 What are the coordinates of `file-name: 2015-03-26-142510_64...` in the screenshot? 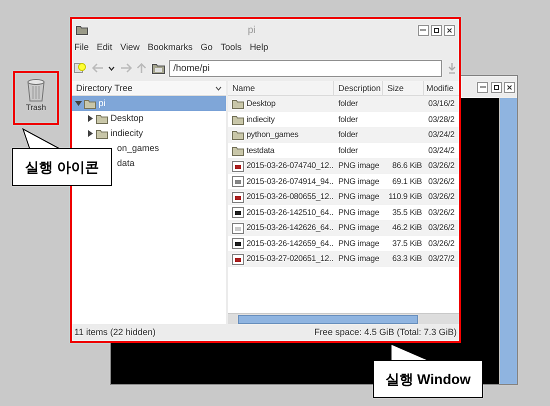 It's located at (290, 212).